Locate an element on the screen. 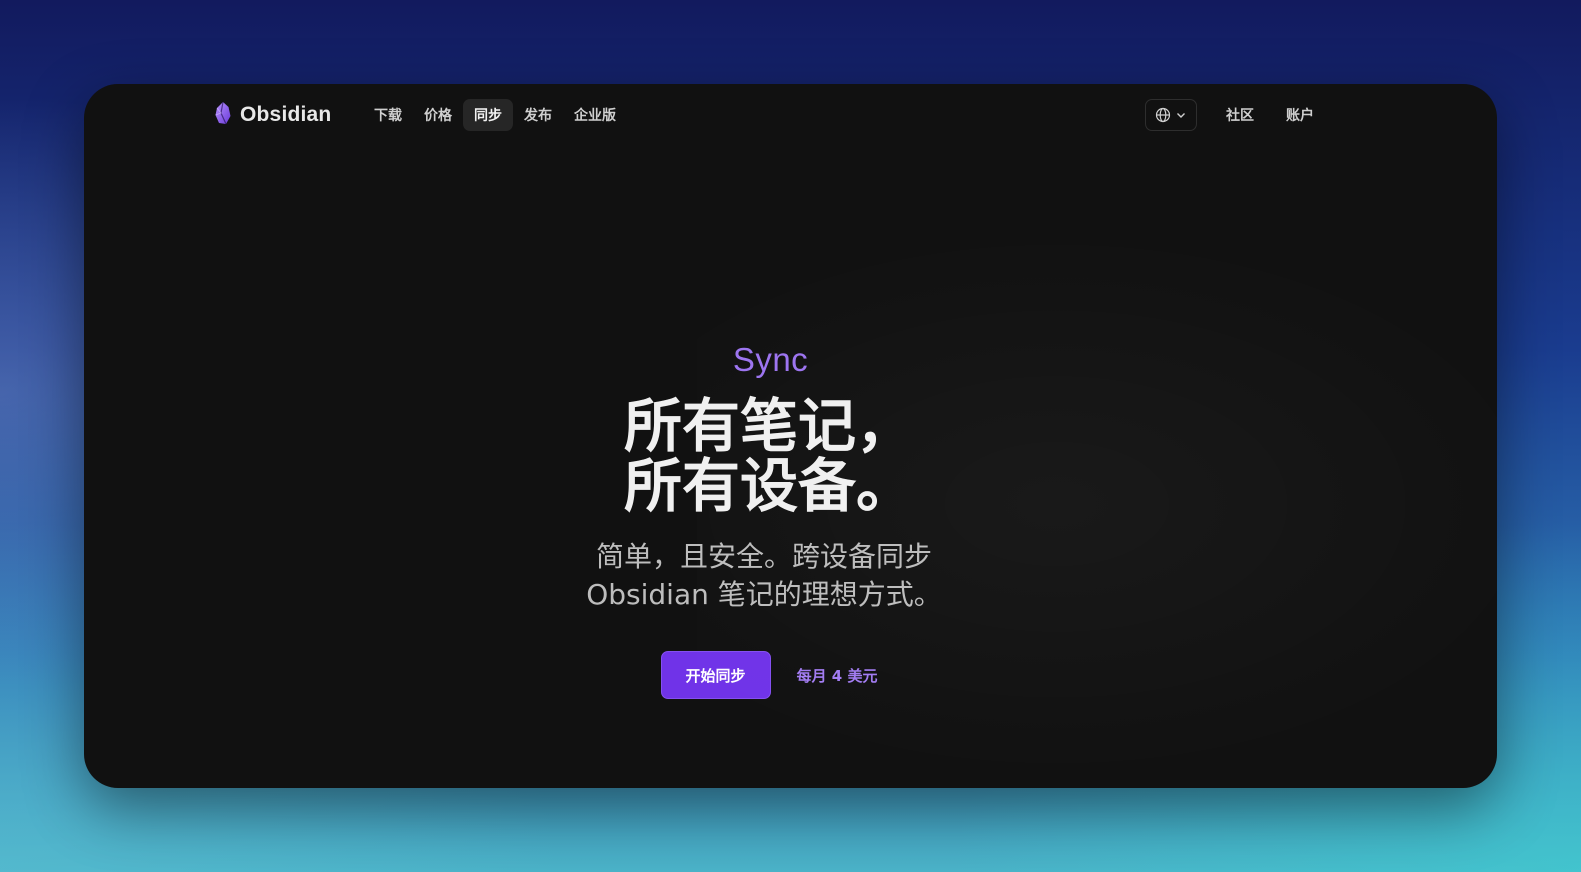  nav-item-enterprise: 企业版 is located at coordinates (595, 115).